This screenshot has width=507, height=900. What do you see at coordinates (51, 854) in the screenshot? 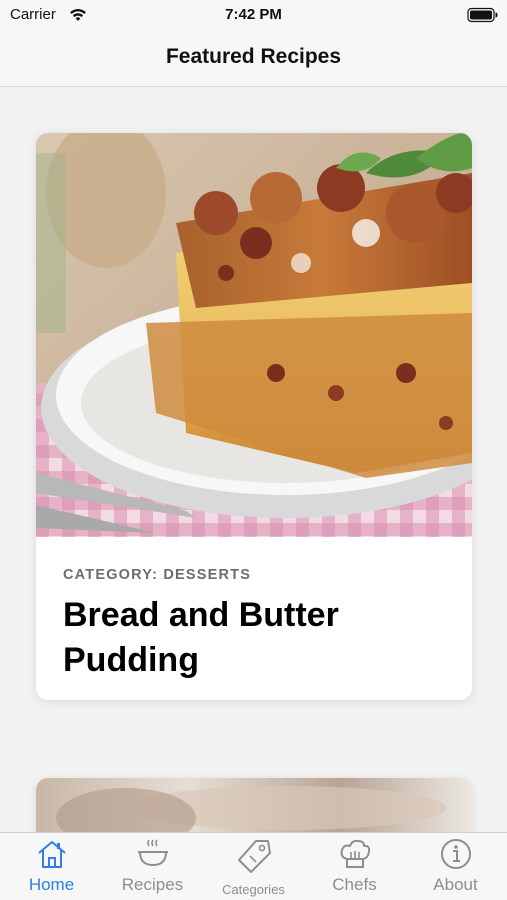
I see `home-icon` at bounding box center [51, 854].